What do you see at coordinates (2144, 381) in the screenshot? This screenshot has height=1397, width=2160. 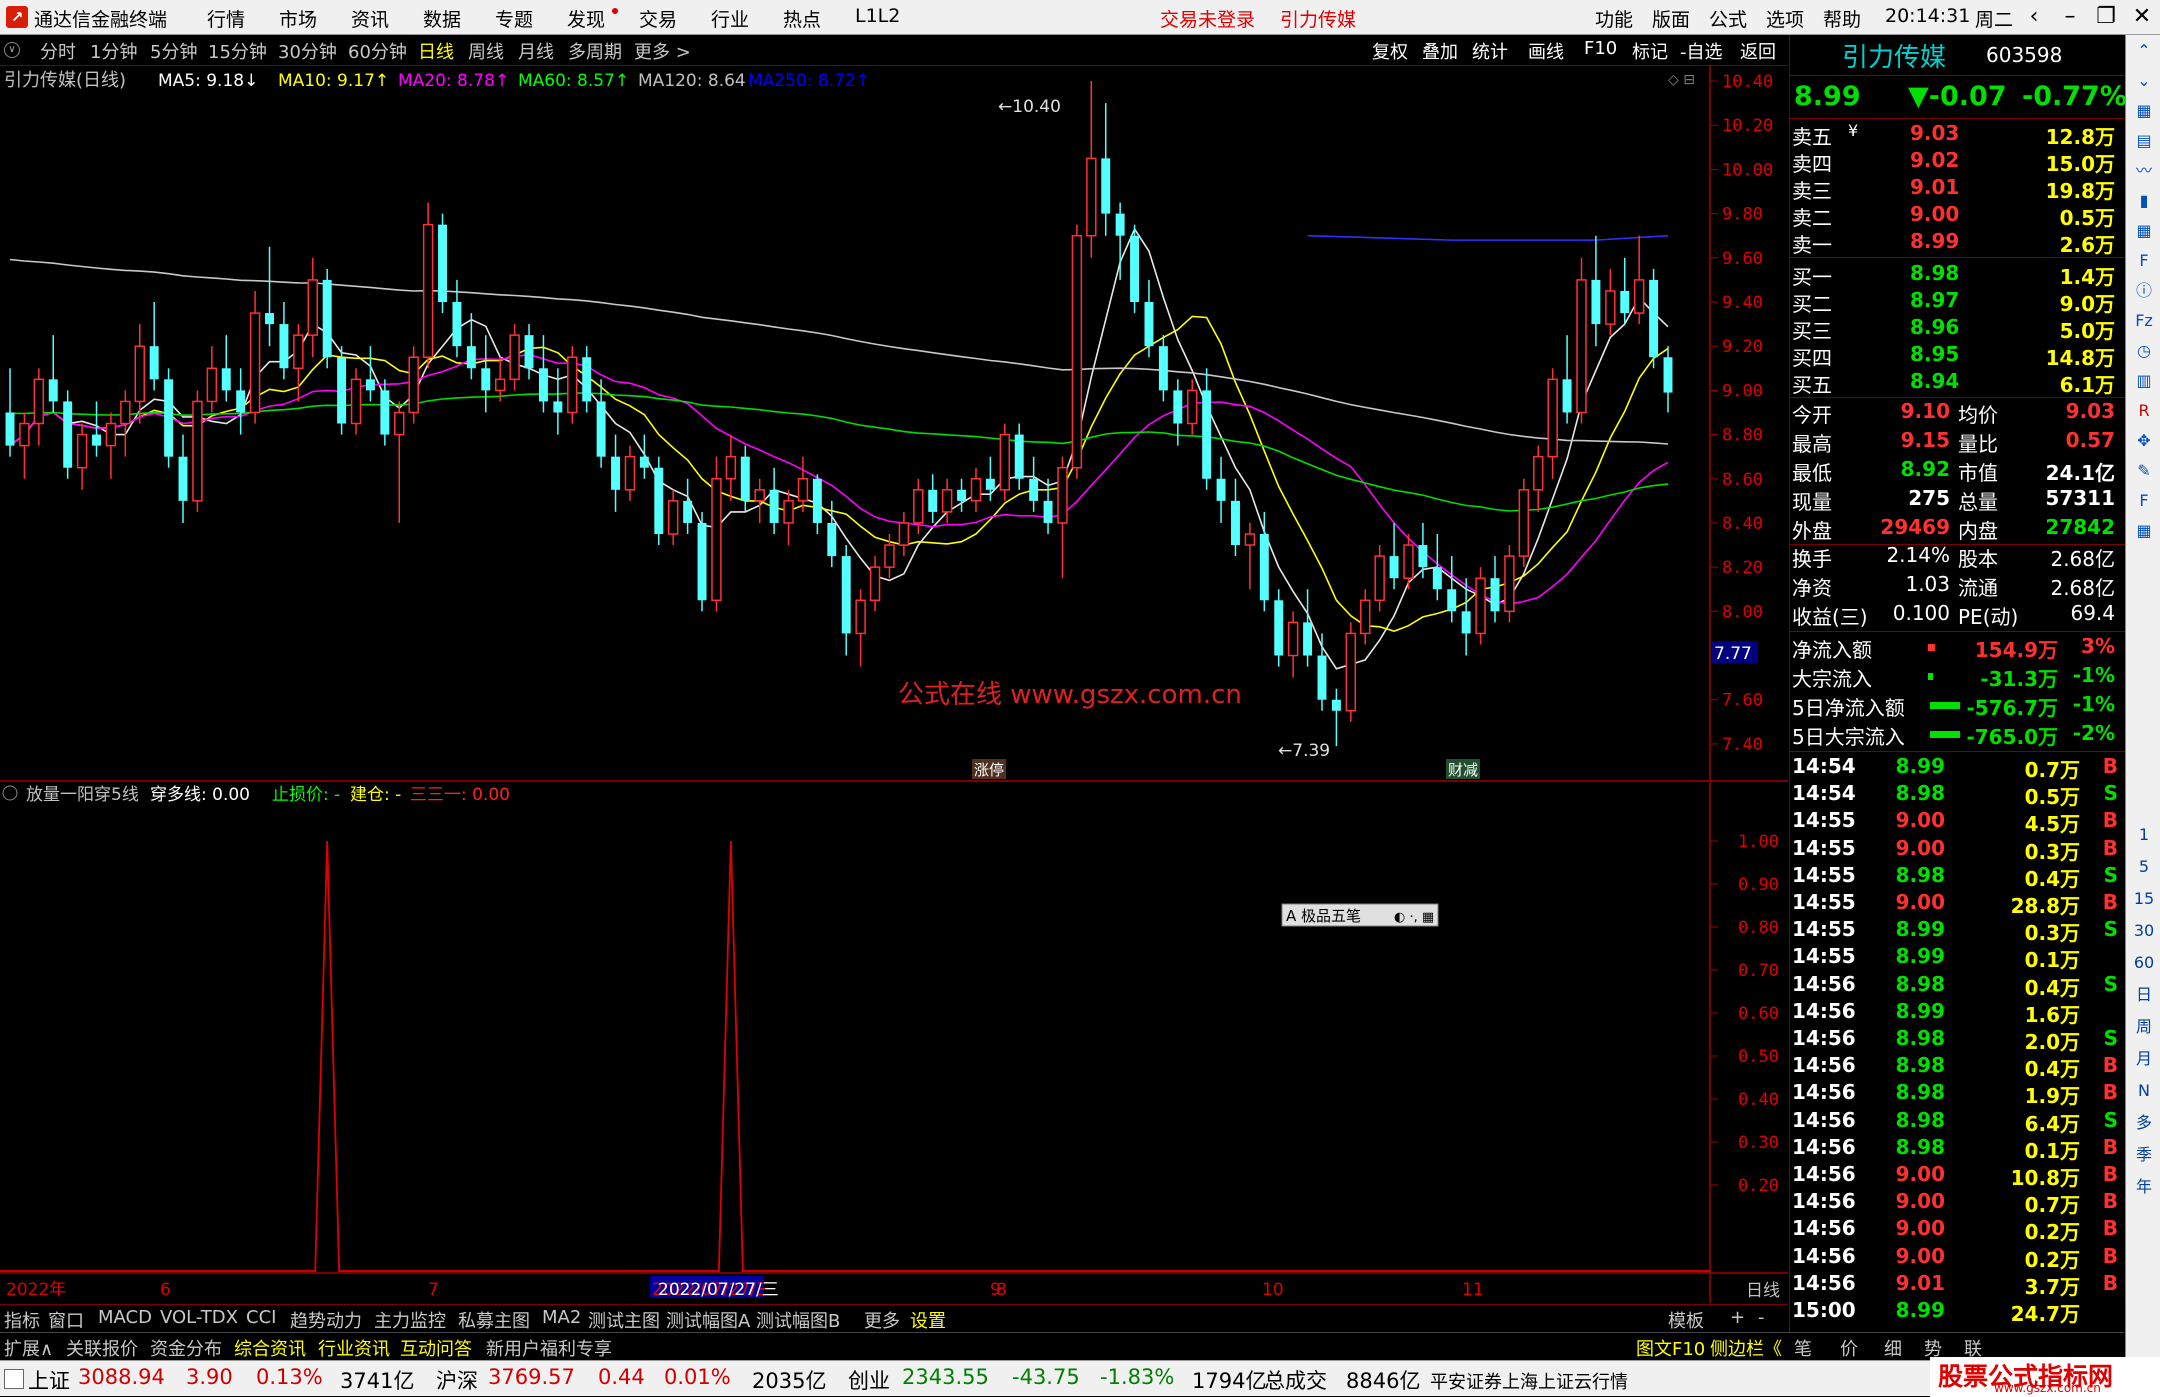 I see `vol-icon: ▥` at bounding box center [2144, 381].